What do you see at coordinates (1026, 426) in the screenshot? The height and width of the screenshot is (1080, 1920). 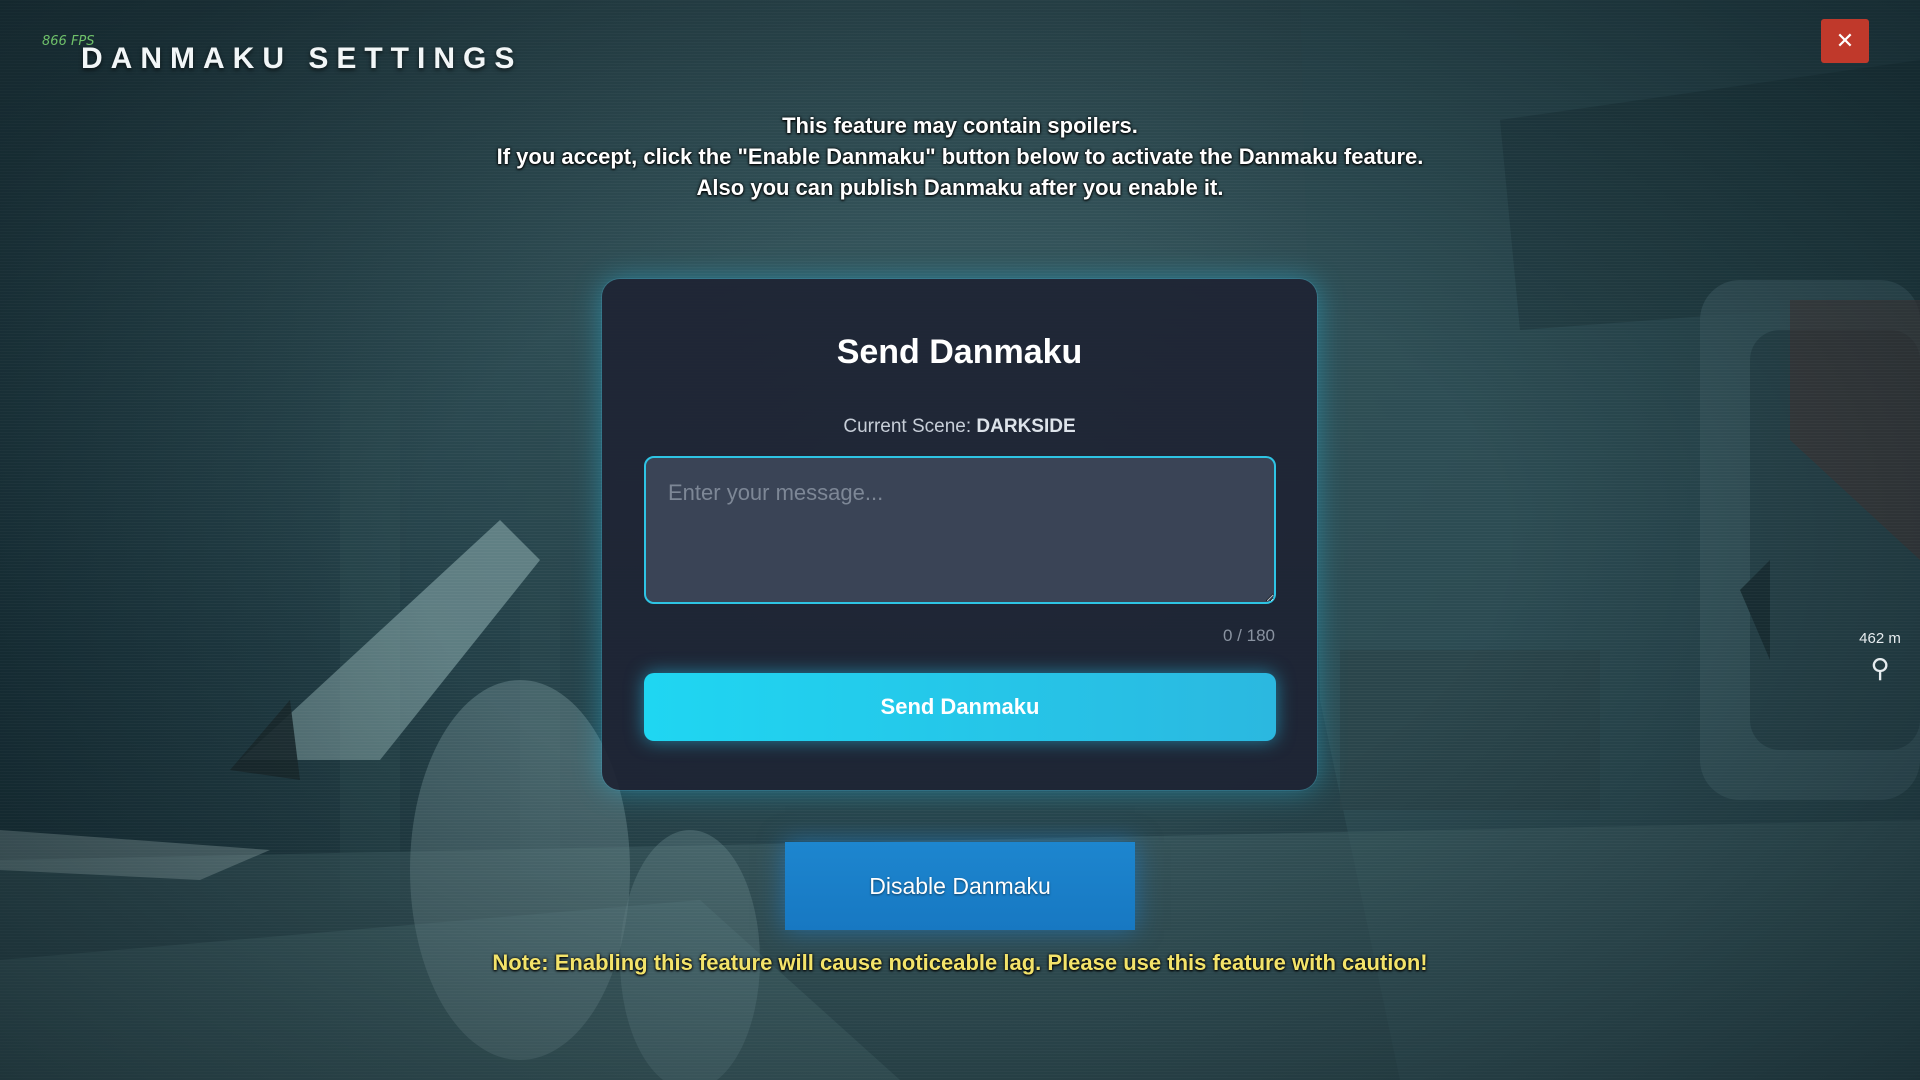 I see `scene-name: DARKSIDE` at bounding box center [1026, 426].